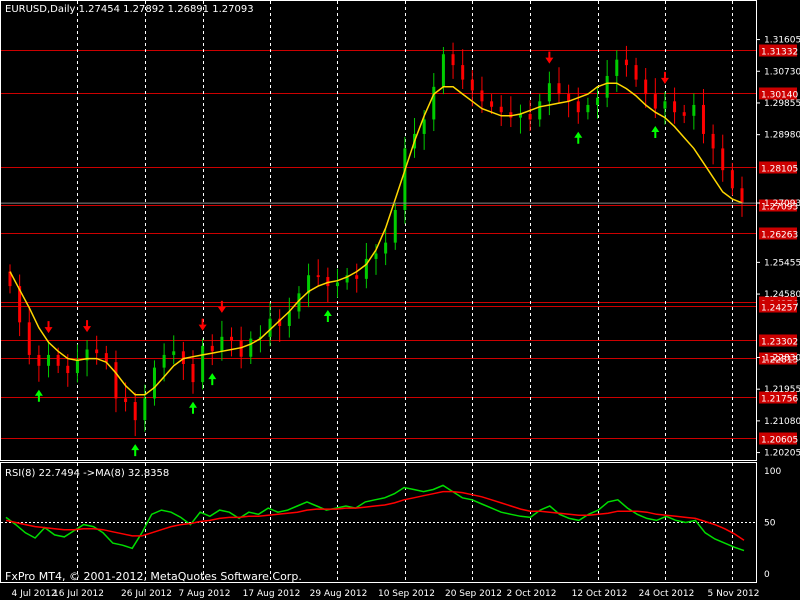 The width and height of the screenshot is (800, 600). I want to click on level-label: 1.31332, so click(779, 53).